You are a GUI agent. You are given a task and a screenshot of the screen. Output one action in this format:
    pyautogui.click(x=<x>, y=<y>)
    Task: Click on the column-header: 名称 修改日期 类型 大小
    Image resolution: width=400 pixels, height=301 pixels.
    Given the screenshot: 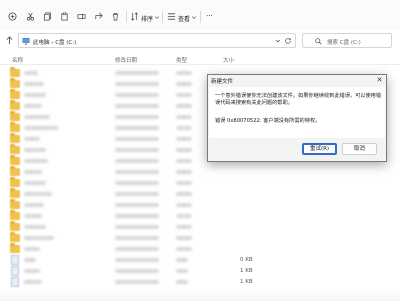 What is the action you would take?
    pyautogui.click(x=200, y=59)
    